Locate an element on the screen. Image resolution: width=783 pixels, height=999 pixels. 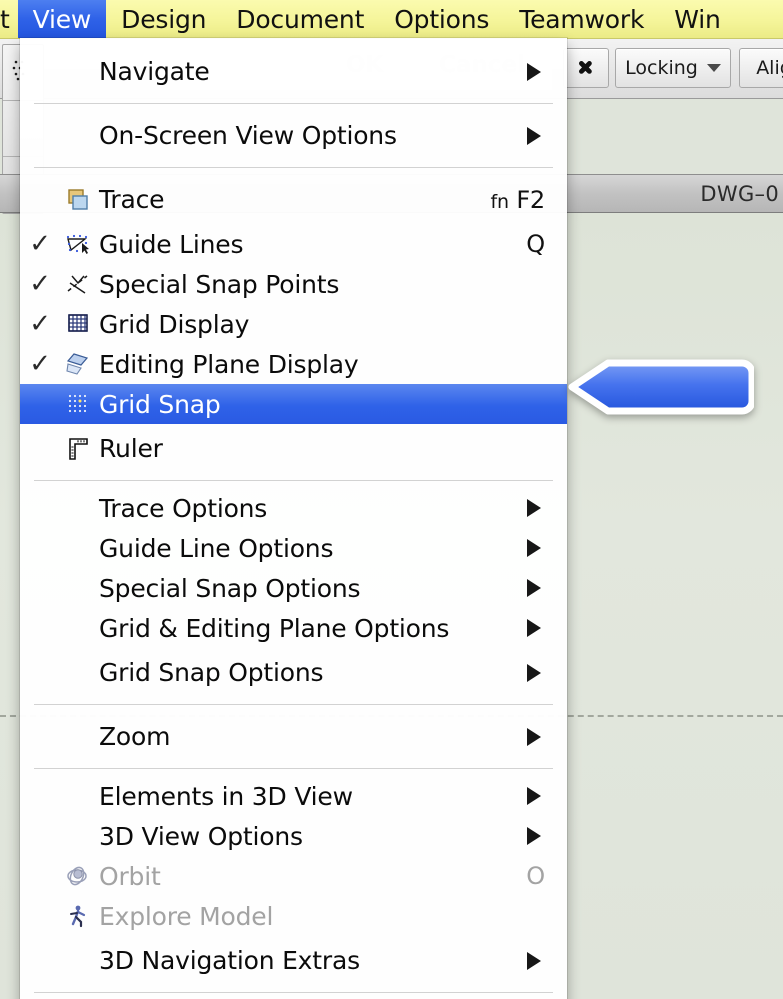
menubar-item-design: Design is located at coordinates (163, 19).